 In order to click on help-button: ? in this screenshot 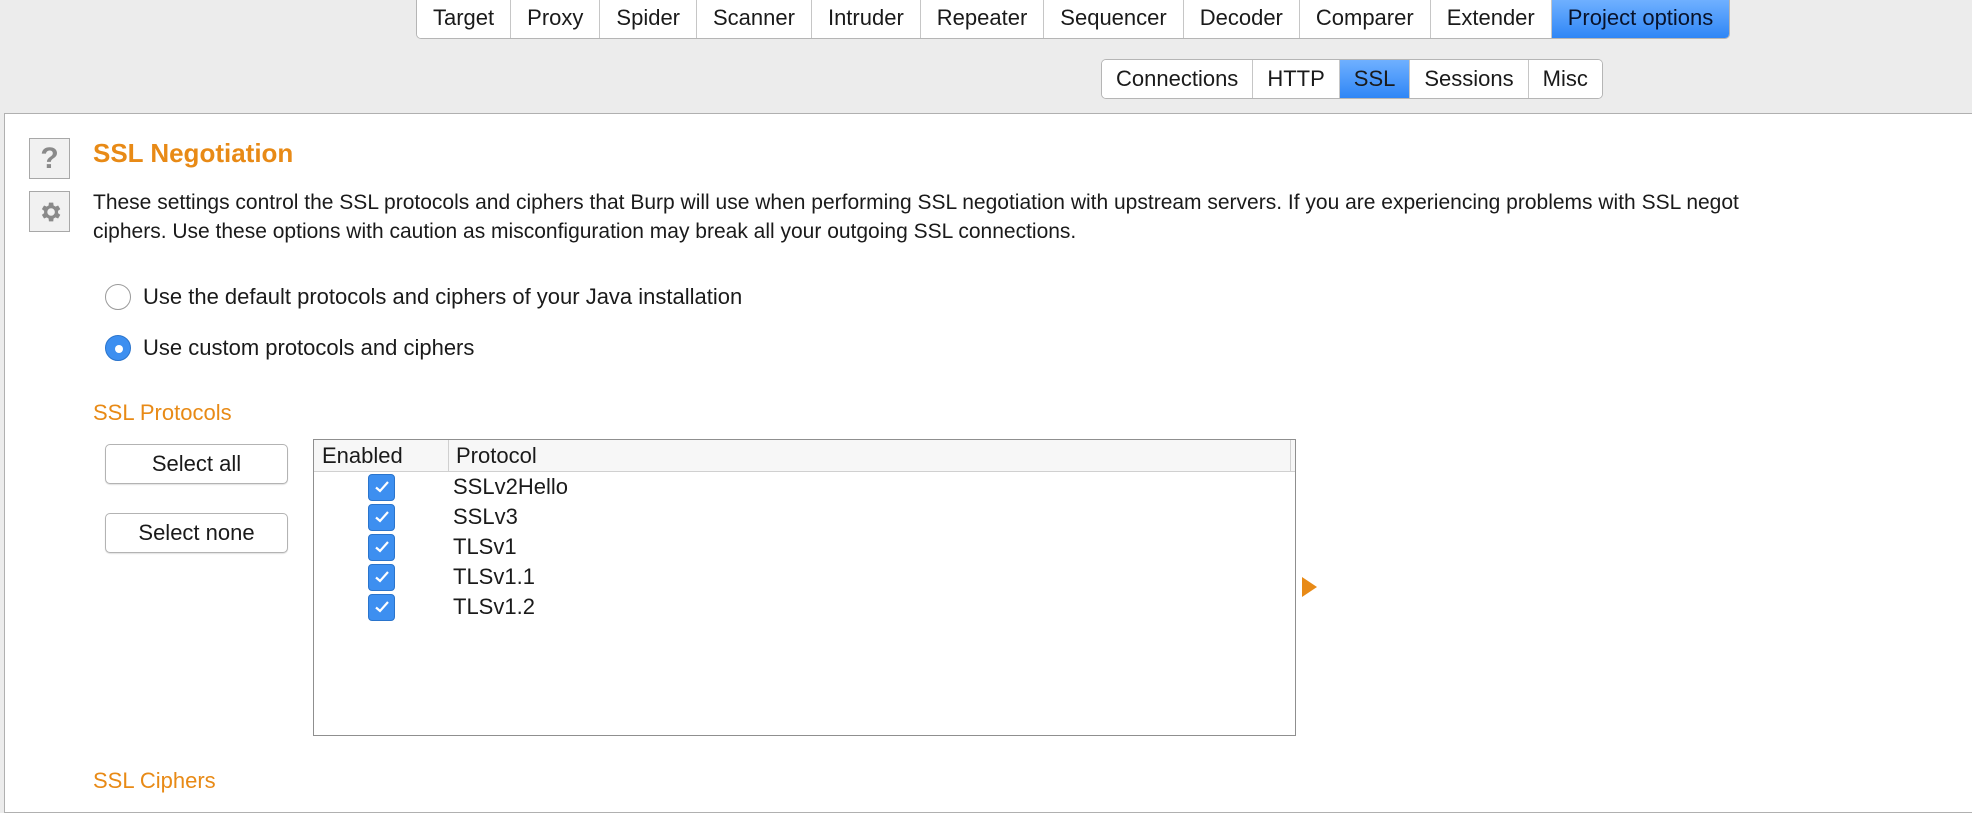, I will do `click(49, 158)`.